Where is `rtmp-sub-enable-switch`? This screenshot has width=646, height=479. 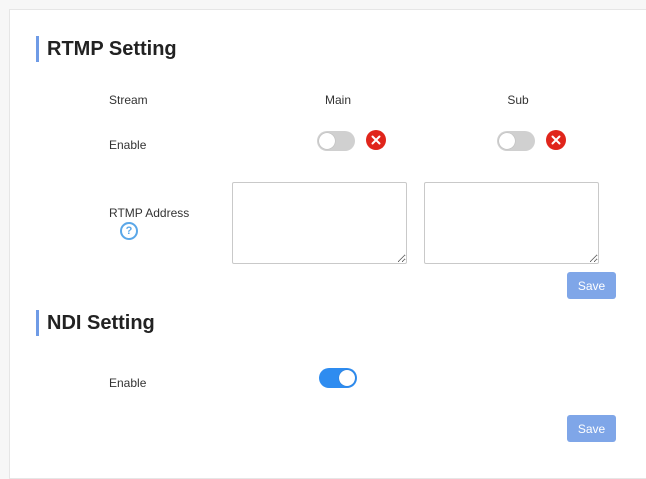
rtmp-sub-enable-switch is located at coordinates (516, 141).